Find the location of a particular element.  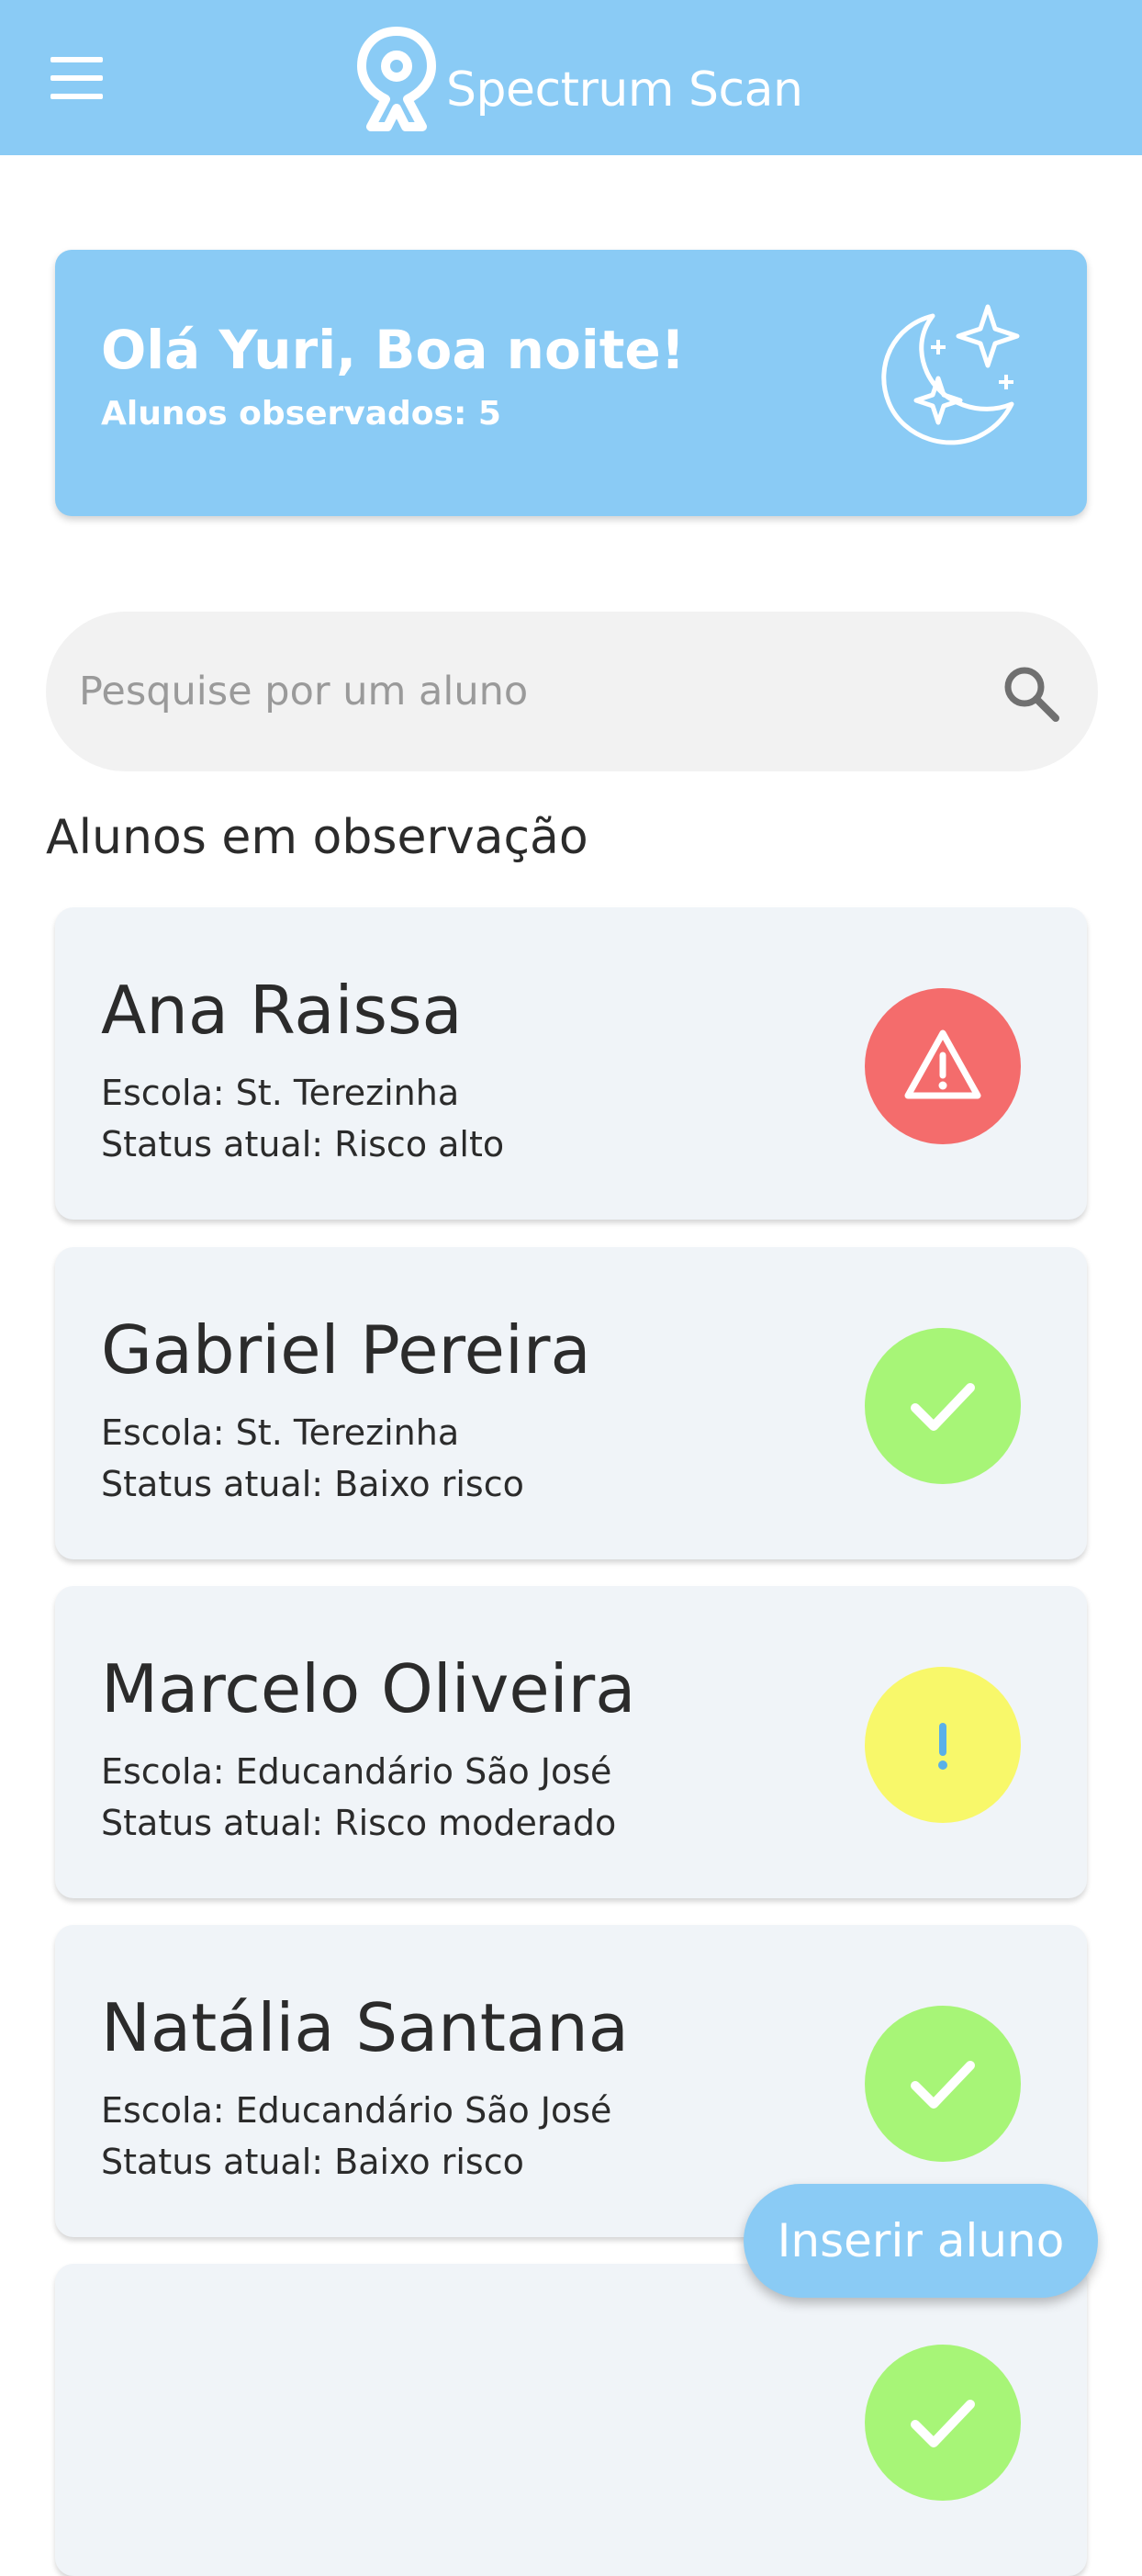

insert-student-button: Inserir aluno is located at coordinates (921, 2241).